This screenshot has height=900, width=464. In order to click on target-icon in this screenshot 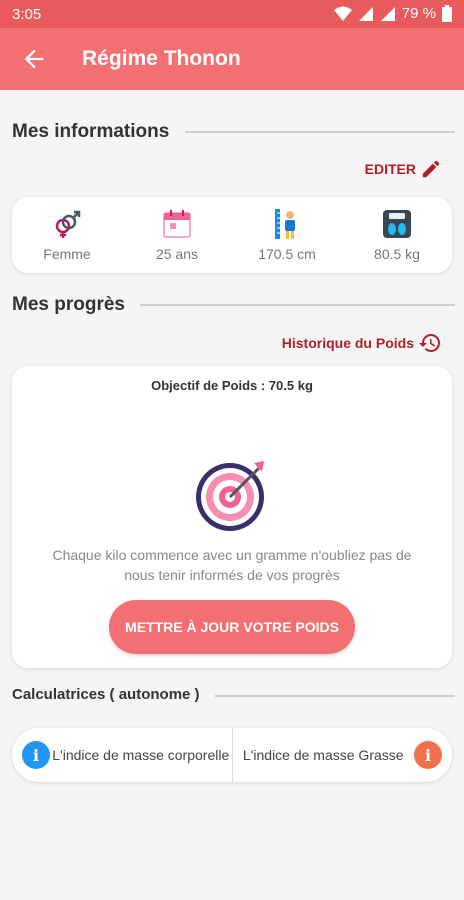, I will do `click(230, 496)`.